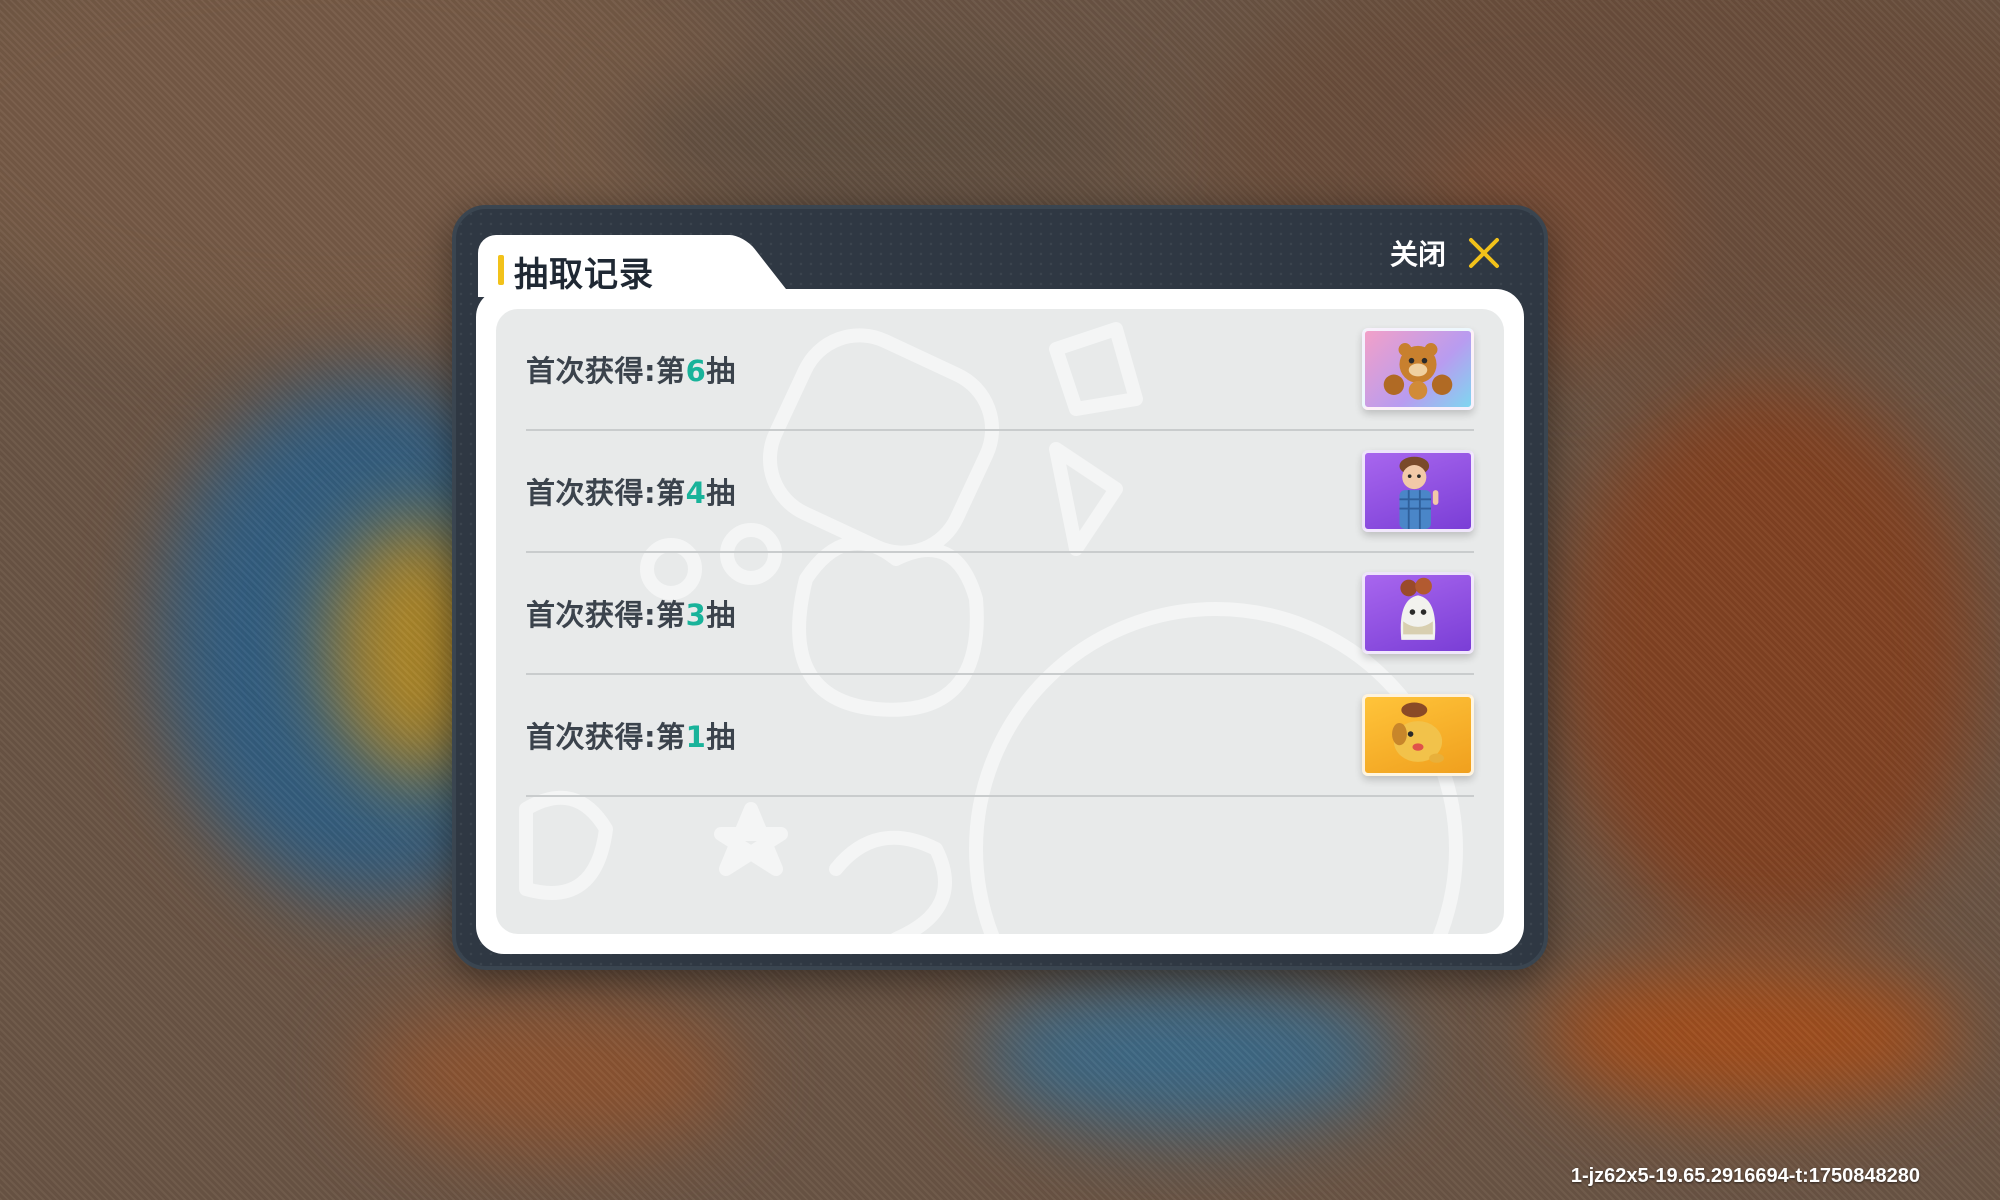 The width and height of the screenshot is (2000, 1200). What do you see at coordinates (1418, 613) in the screenshot?
I see `mushroom-ghost-icon` at bounding box center [1418, 613].